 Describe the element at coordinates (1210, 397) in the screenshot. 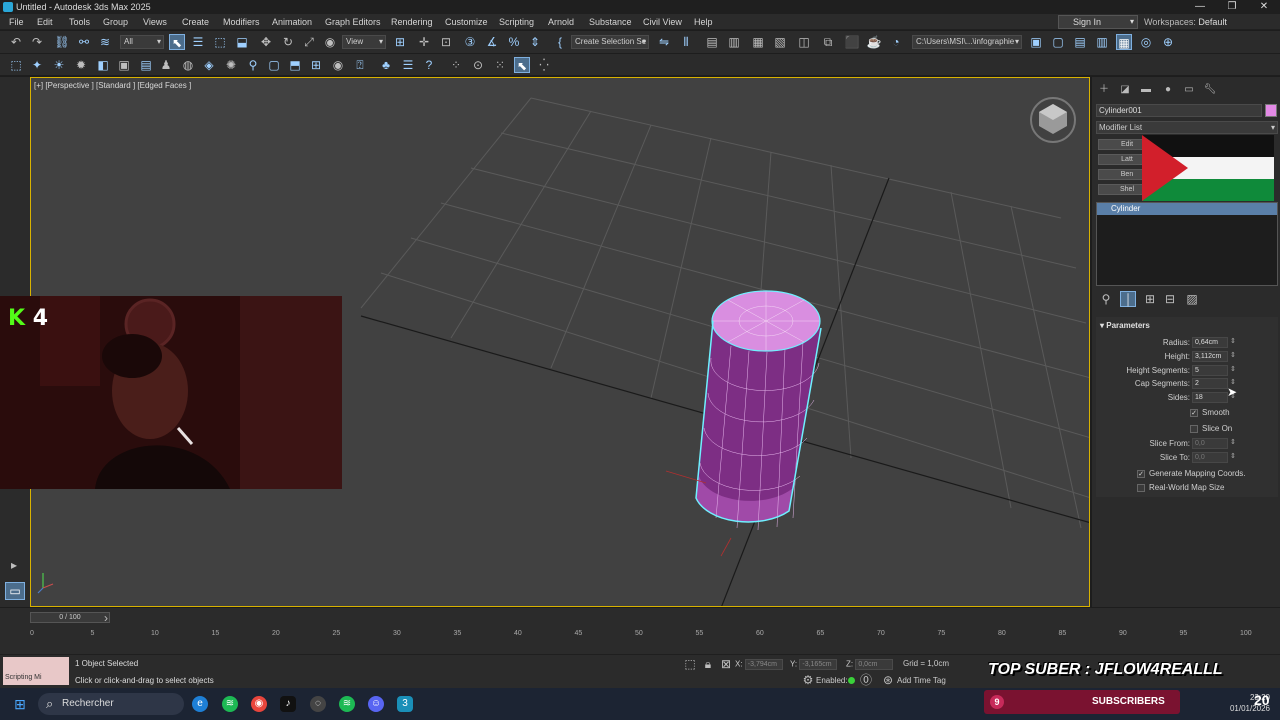

I see `sides-spinner: 18` at that location.